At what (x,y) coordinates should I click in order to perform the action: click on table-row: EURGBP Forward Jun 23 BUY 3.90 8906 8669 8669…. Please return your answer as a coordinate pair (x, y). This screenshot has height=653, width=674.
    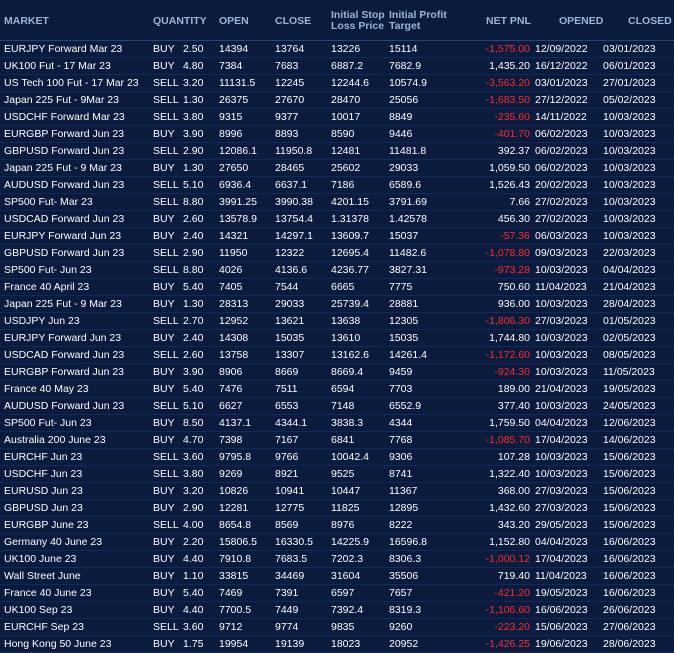
    Looking at the image, I should click on (337, 372).